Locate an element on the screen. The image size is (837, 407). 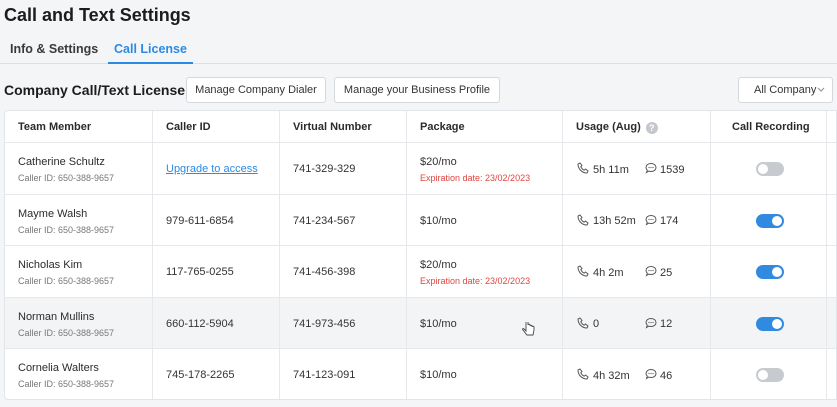
usage-call-time: 4h 32m is located at coordinates (603, 375).